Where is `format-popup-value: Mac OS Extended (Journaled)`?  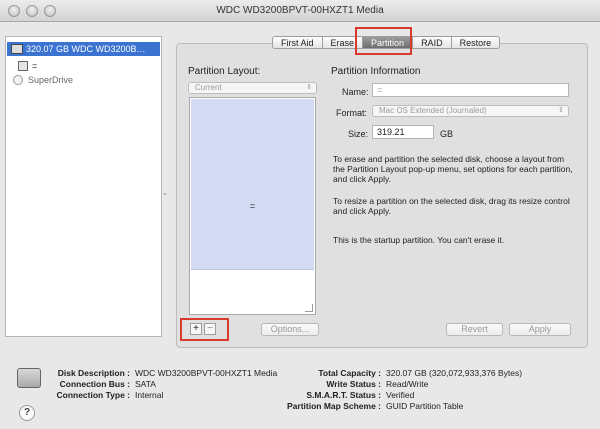 format-popup-value: Mac OS Extended (Journaled) is located at coordinates (433, 110).